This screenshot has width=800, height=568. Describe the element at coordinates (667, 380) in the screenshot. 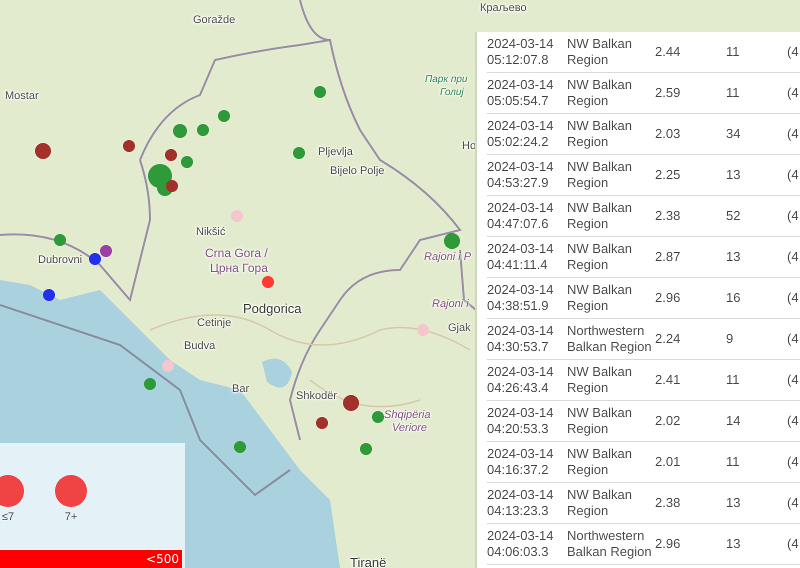

I see `magnitude-cell: 2.41` at that location.